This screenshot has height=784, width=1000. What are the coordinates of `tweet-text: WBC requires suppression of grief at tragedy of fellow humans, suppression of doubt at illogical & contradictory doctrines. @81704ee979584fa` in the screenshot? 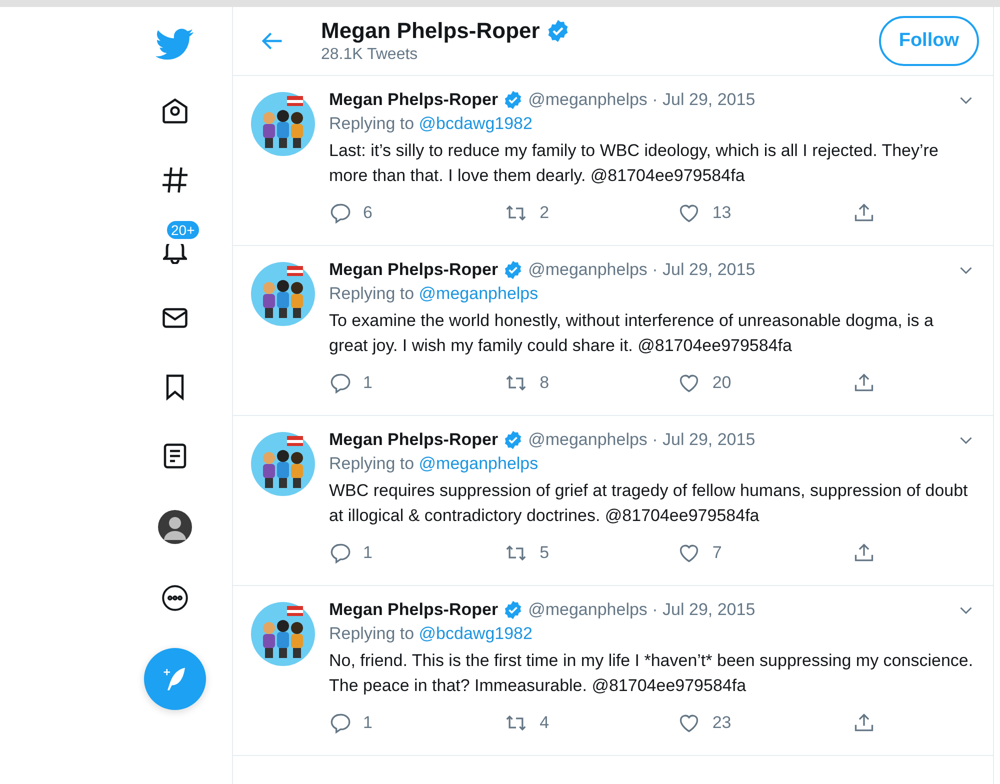 It's located at (649, 503).